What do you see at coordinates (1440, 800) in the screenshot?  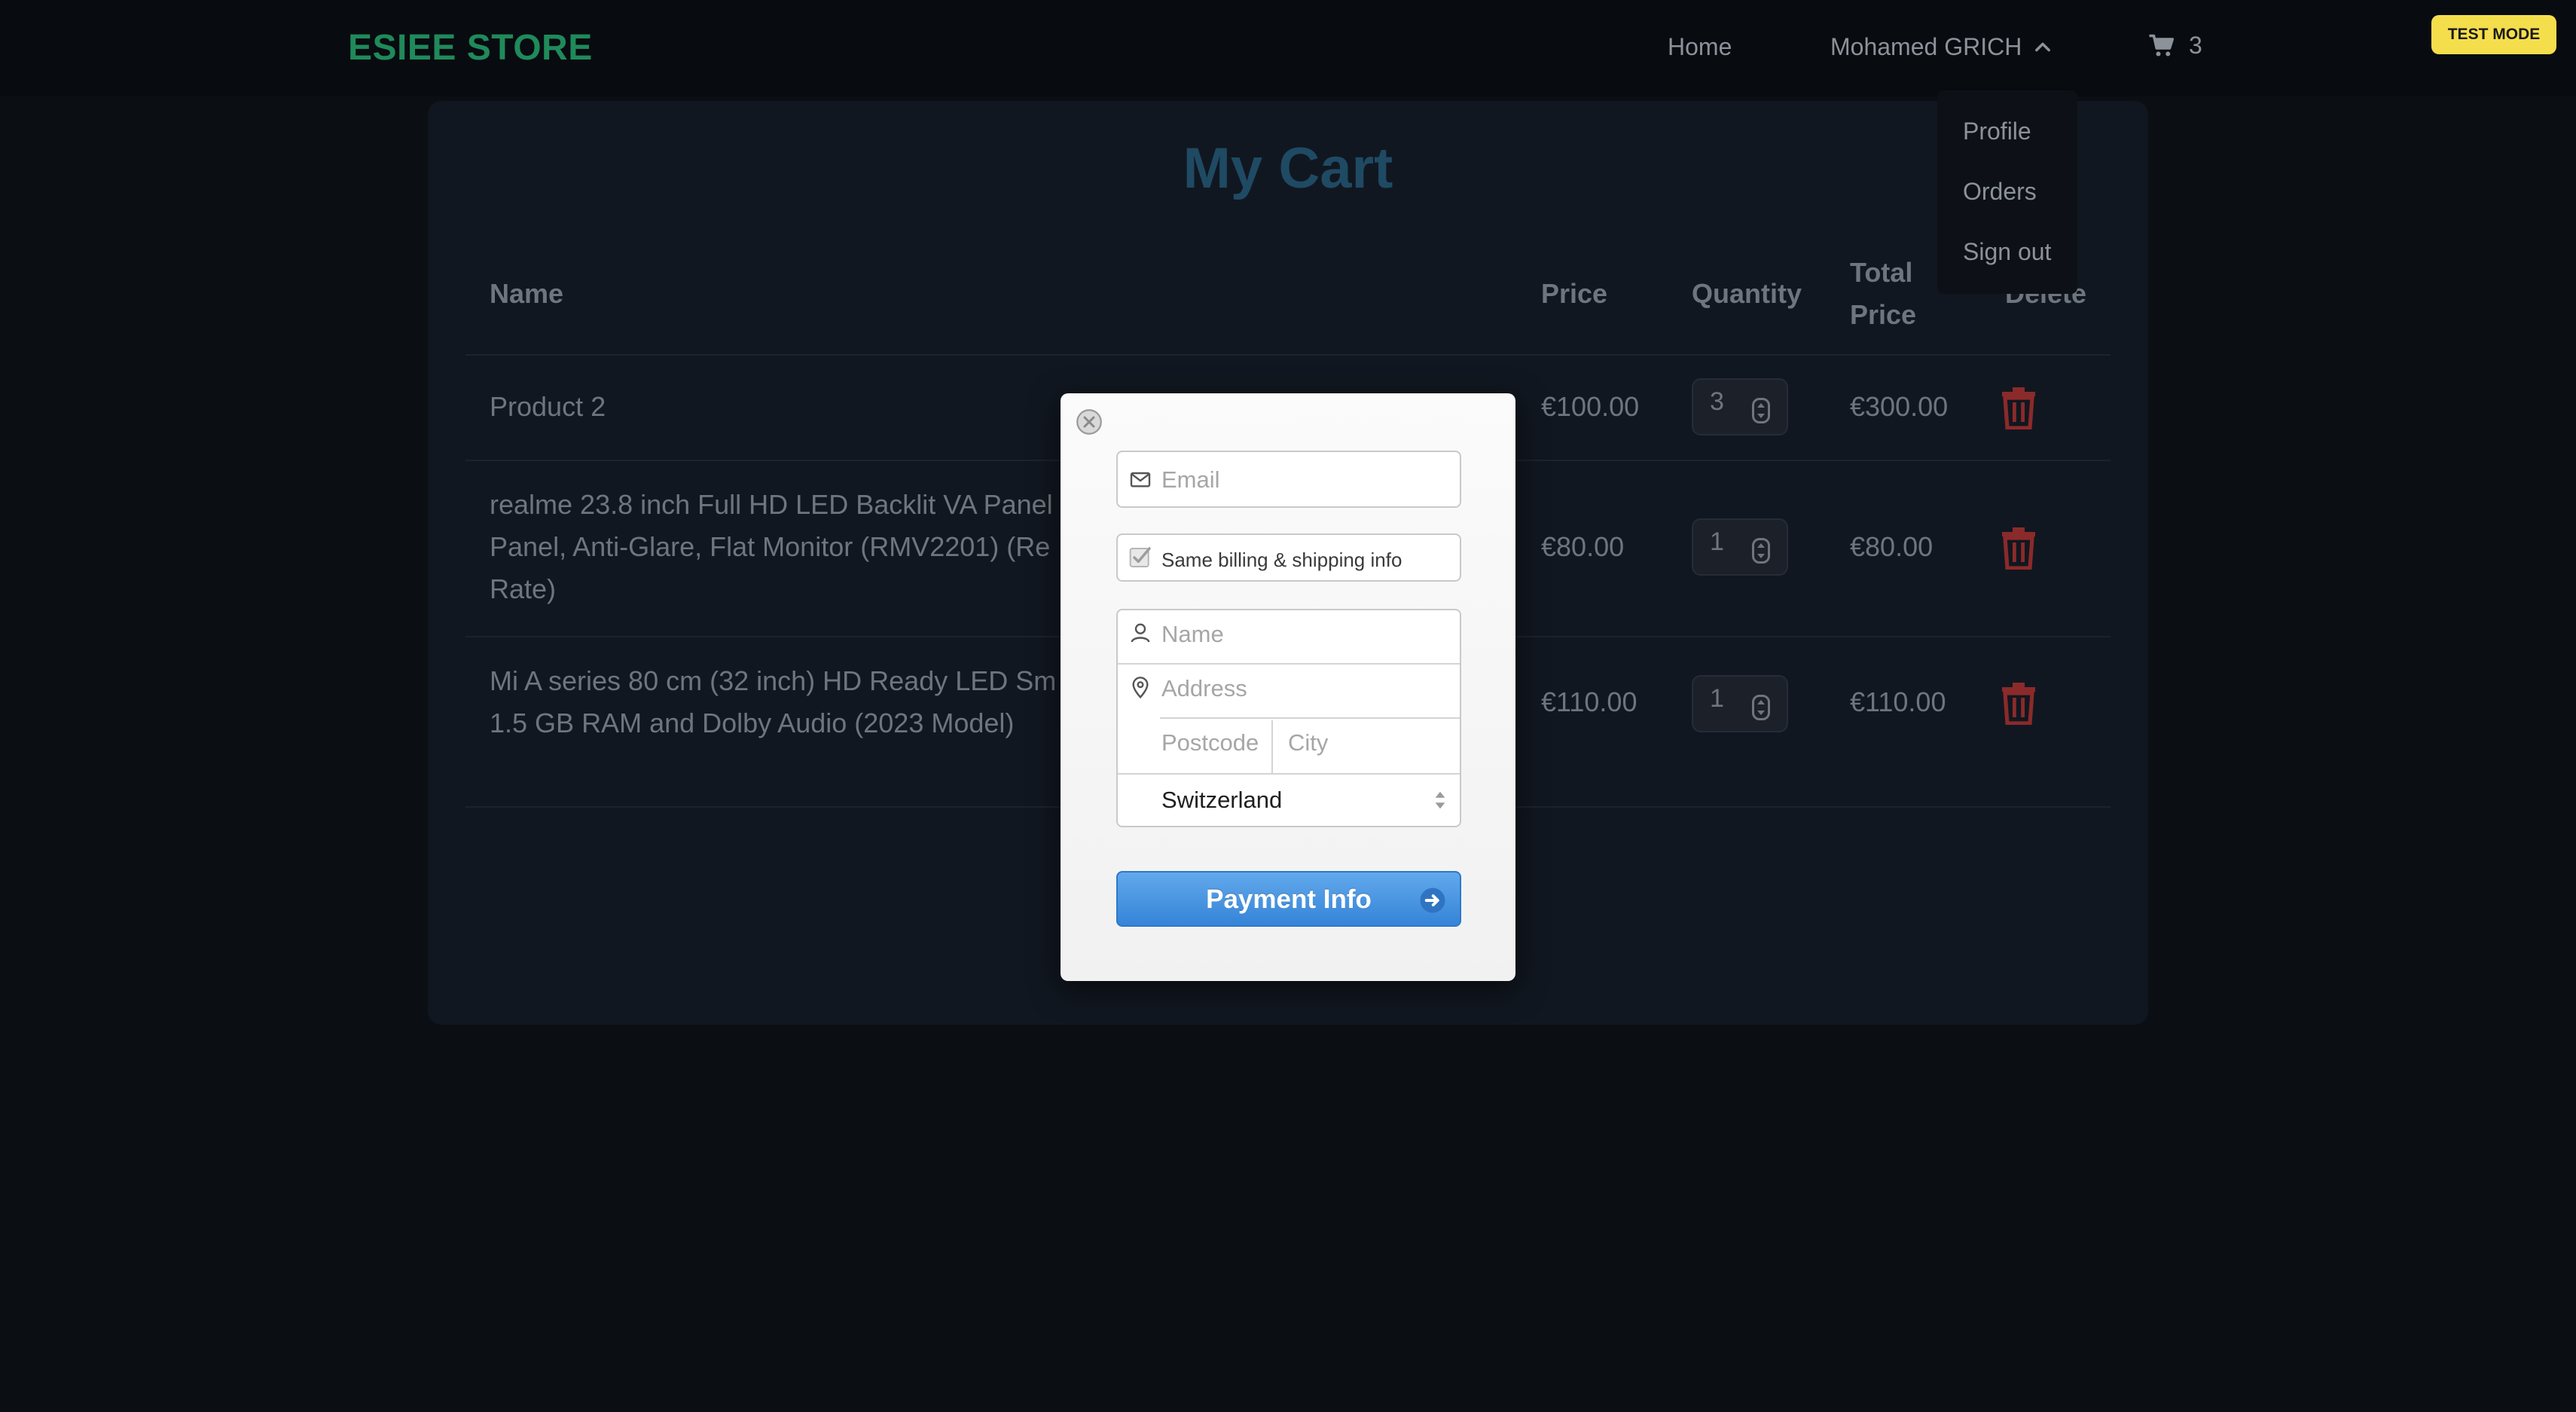 I see `select-arrows-icon` at bounding box center [1440, 800].